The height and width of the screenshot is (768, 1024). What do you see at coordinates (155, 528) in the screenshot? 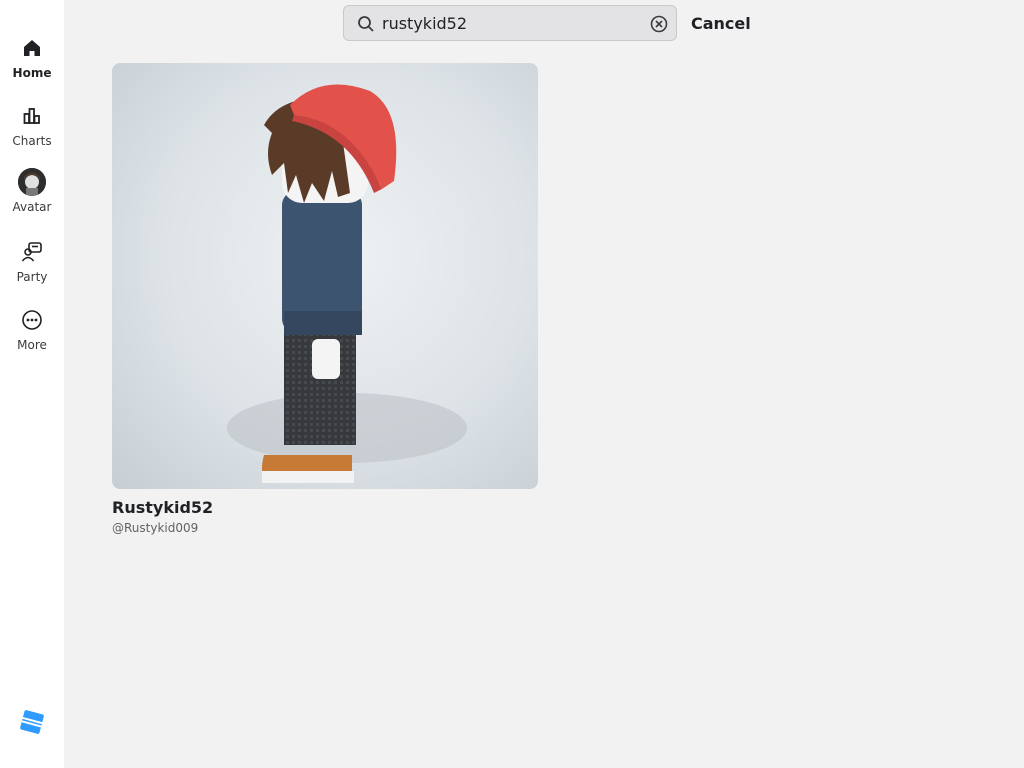
I see `result-username: @Rustykid009` at bounding box center [155, 528].